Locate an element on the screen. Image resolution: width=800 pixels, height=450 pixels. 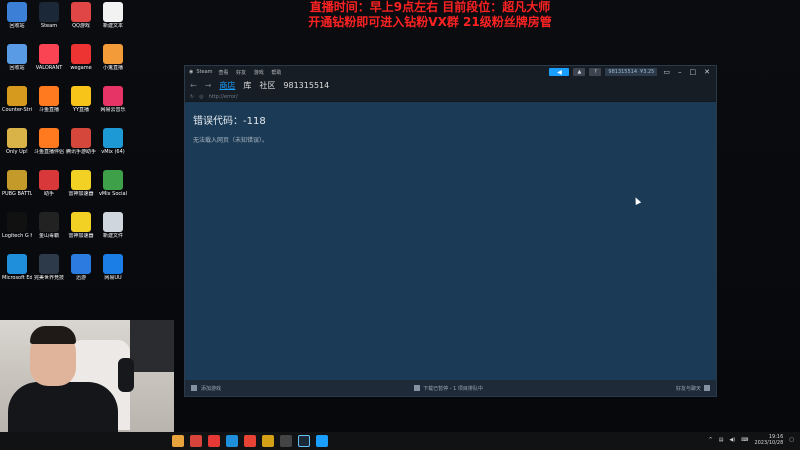
desktop-icon: 斗鱼直播 is located at coordinates (49, 99).